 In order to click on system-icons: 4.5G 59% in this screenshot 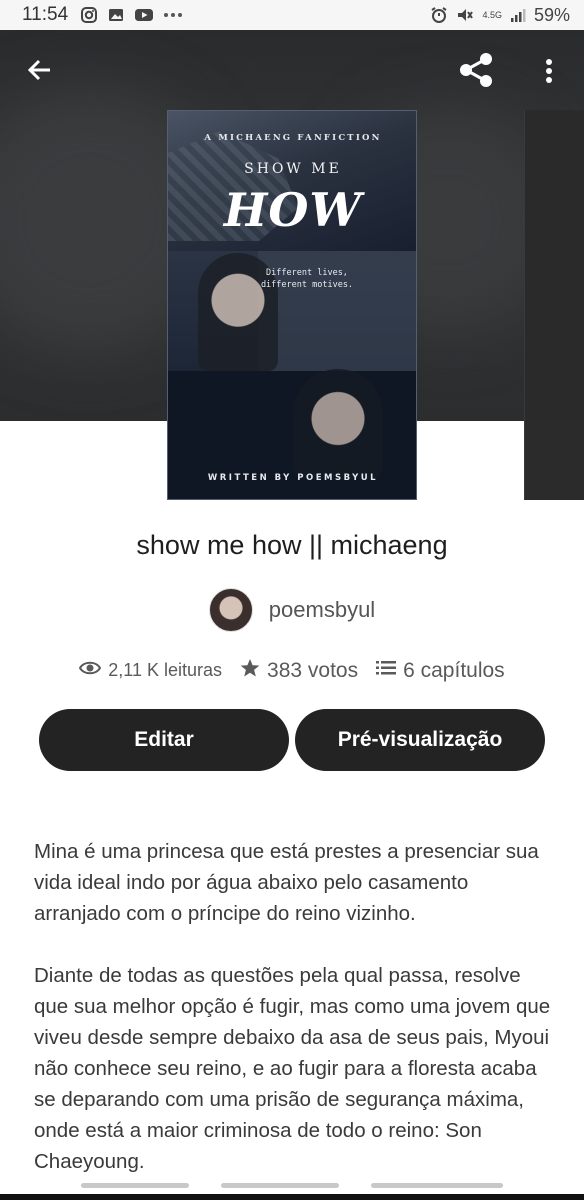, I will do `click(500, 15)`.